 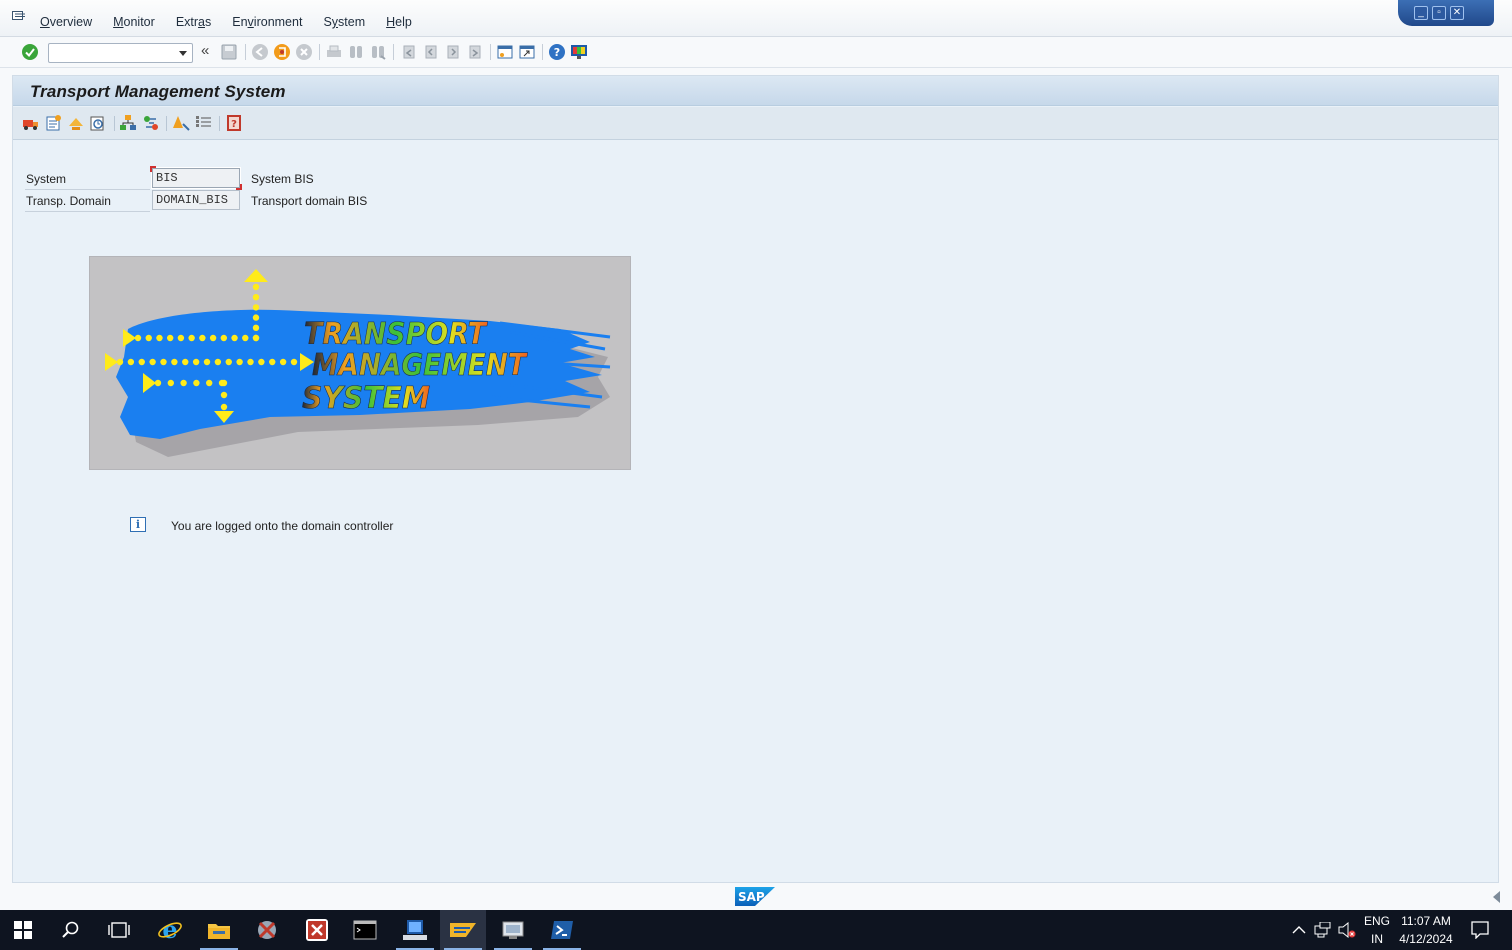 What do you see at coordinates (1377, 921) in the screenshot?
I see `language-indicator: ENG` at bounding box center [1377, 921].